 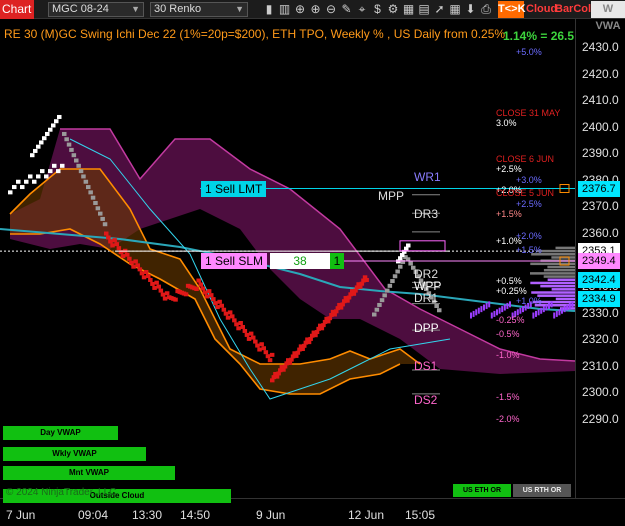 What do you see at coordinates (331, 9) in the screenshot?
I see `zoom-out-icon: ⊖` at bounding box center [331, 9].